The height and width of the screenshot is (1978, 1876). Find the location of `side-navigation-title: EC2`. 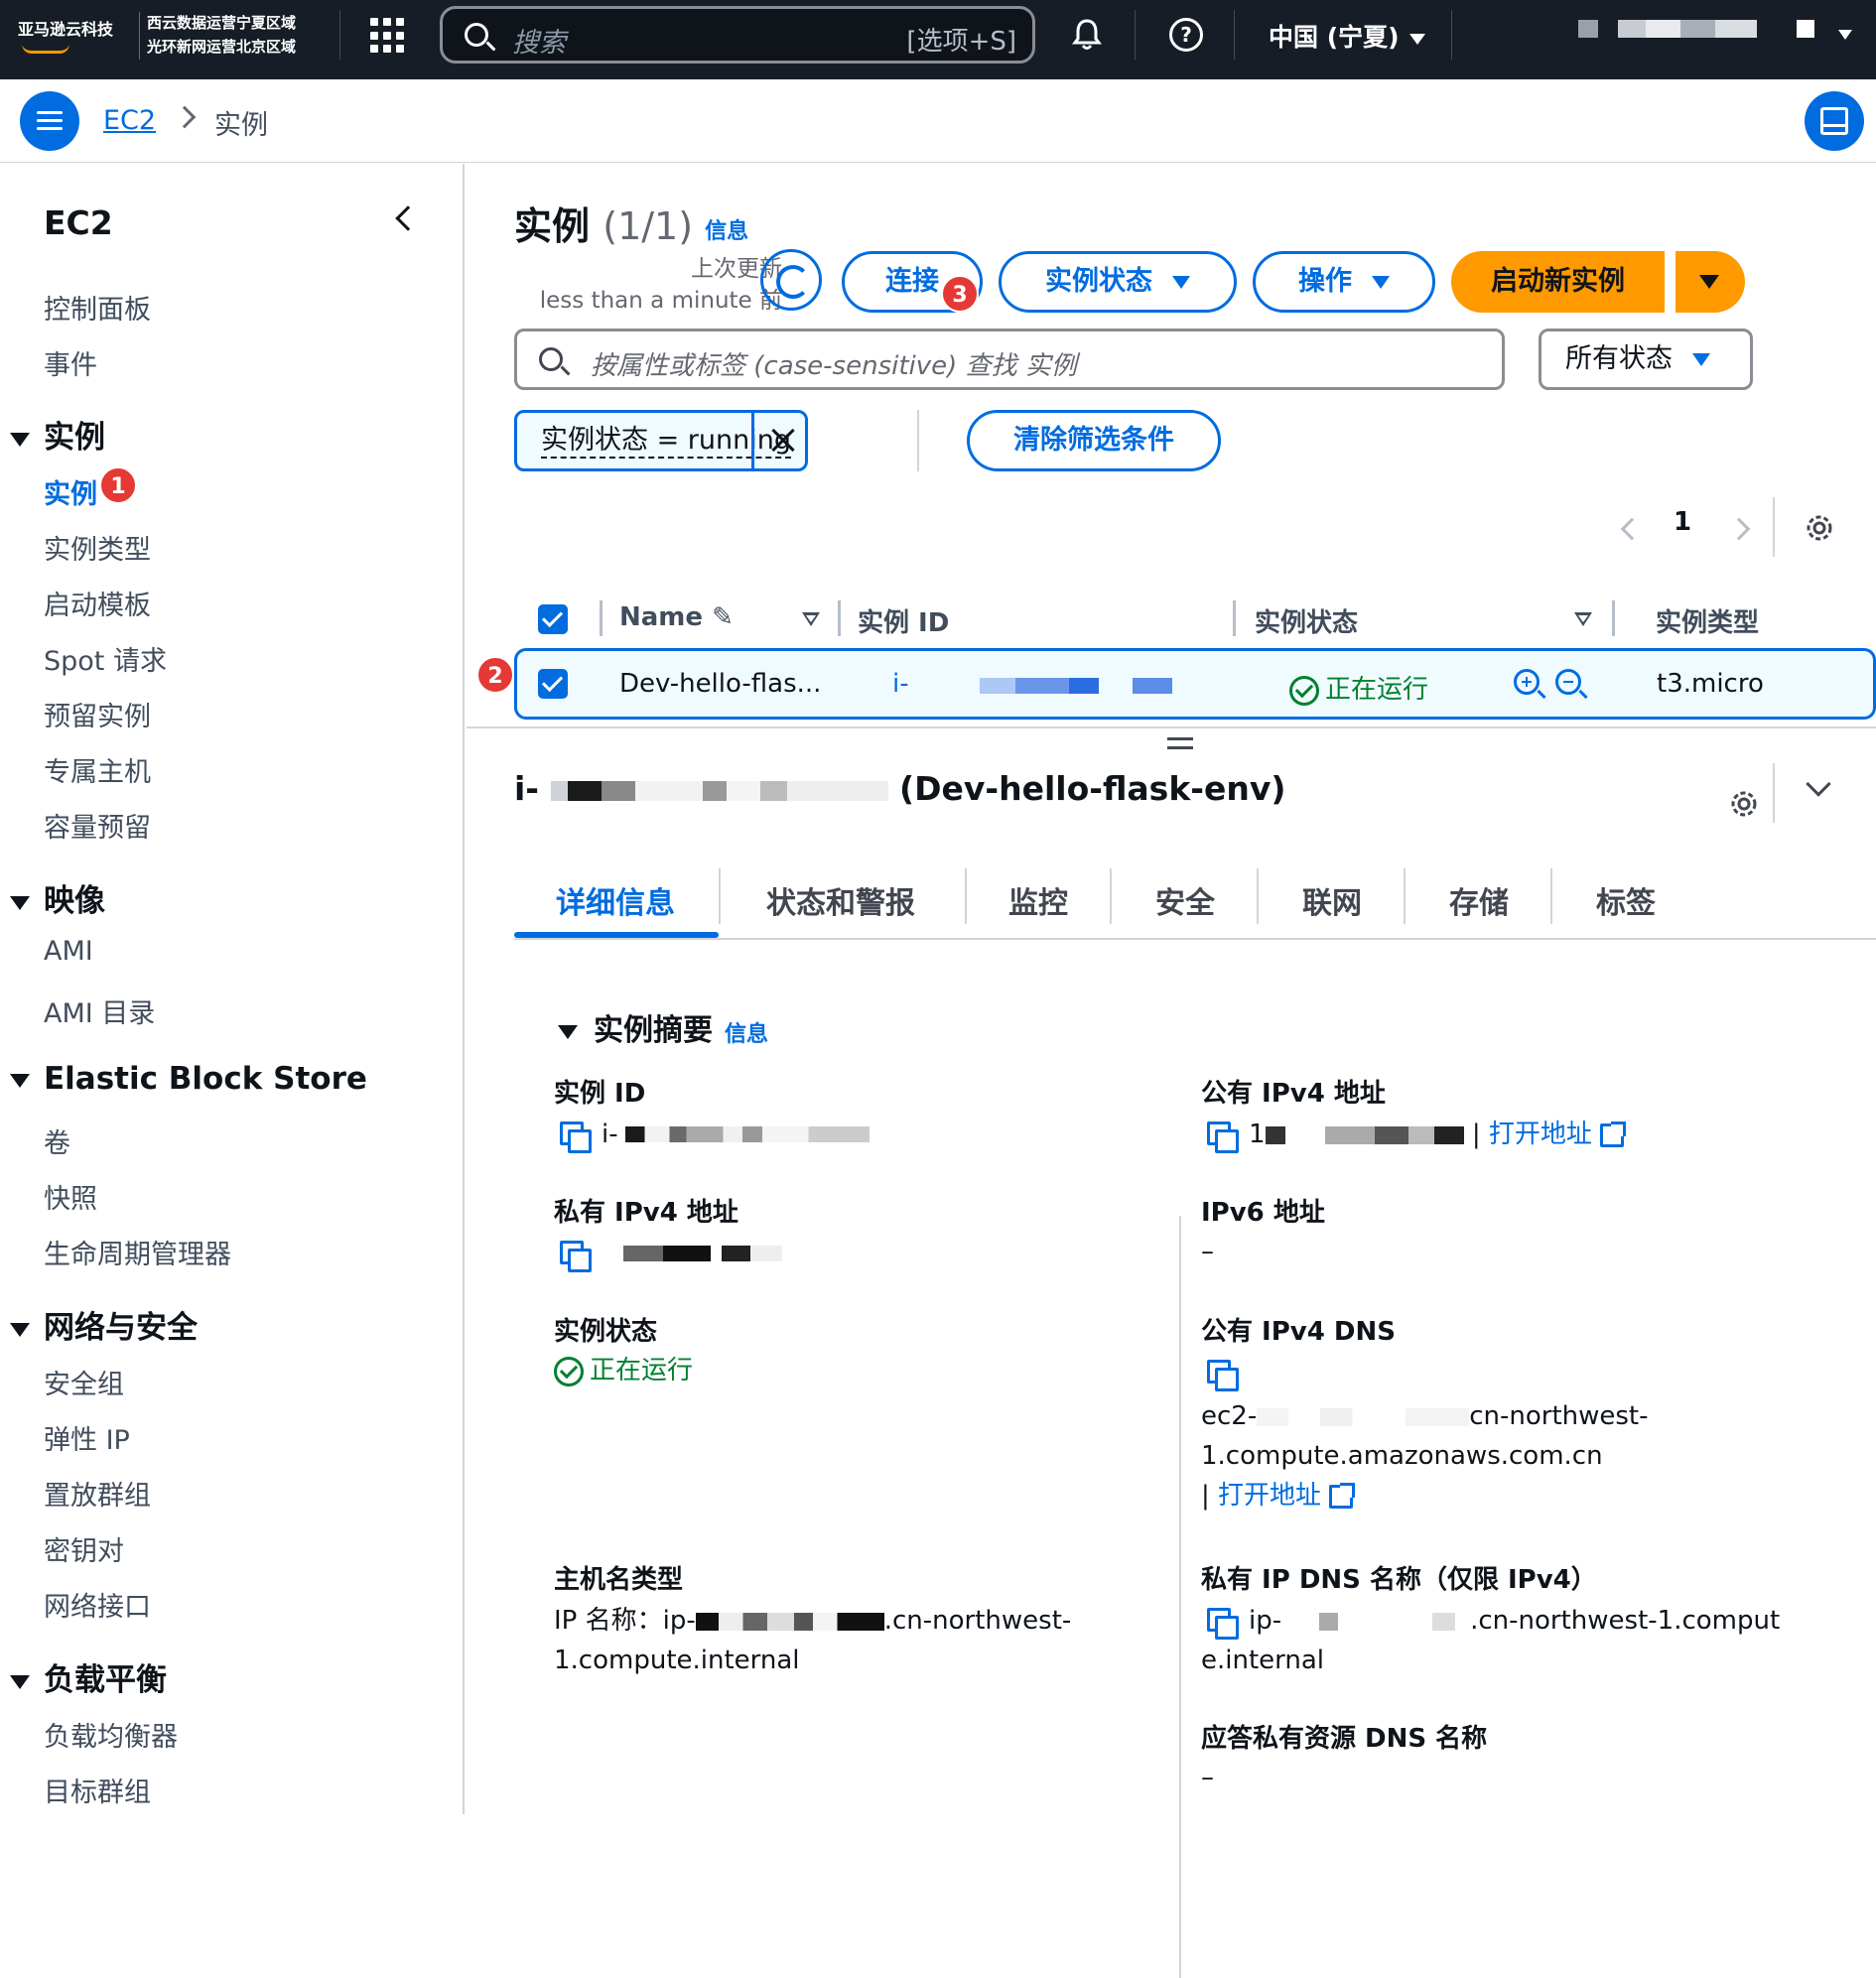

side-navigation-title: EC2 is located at coordinates (78, 222).